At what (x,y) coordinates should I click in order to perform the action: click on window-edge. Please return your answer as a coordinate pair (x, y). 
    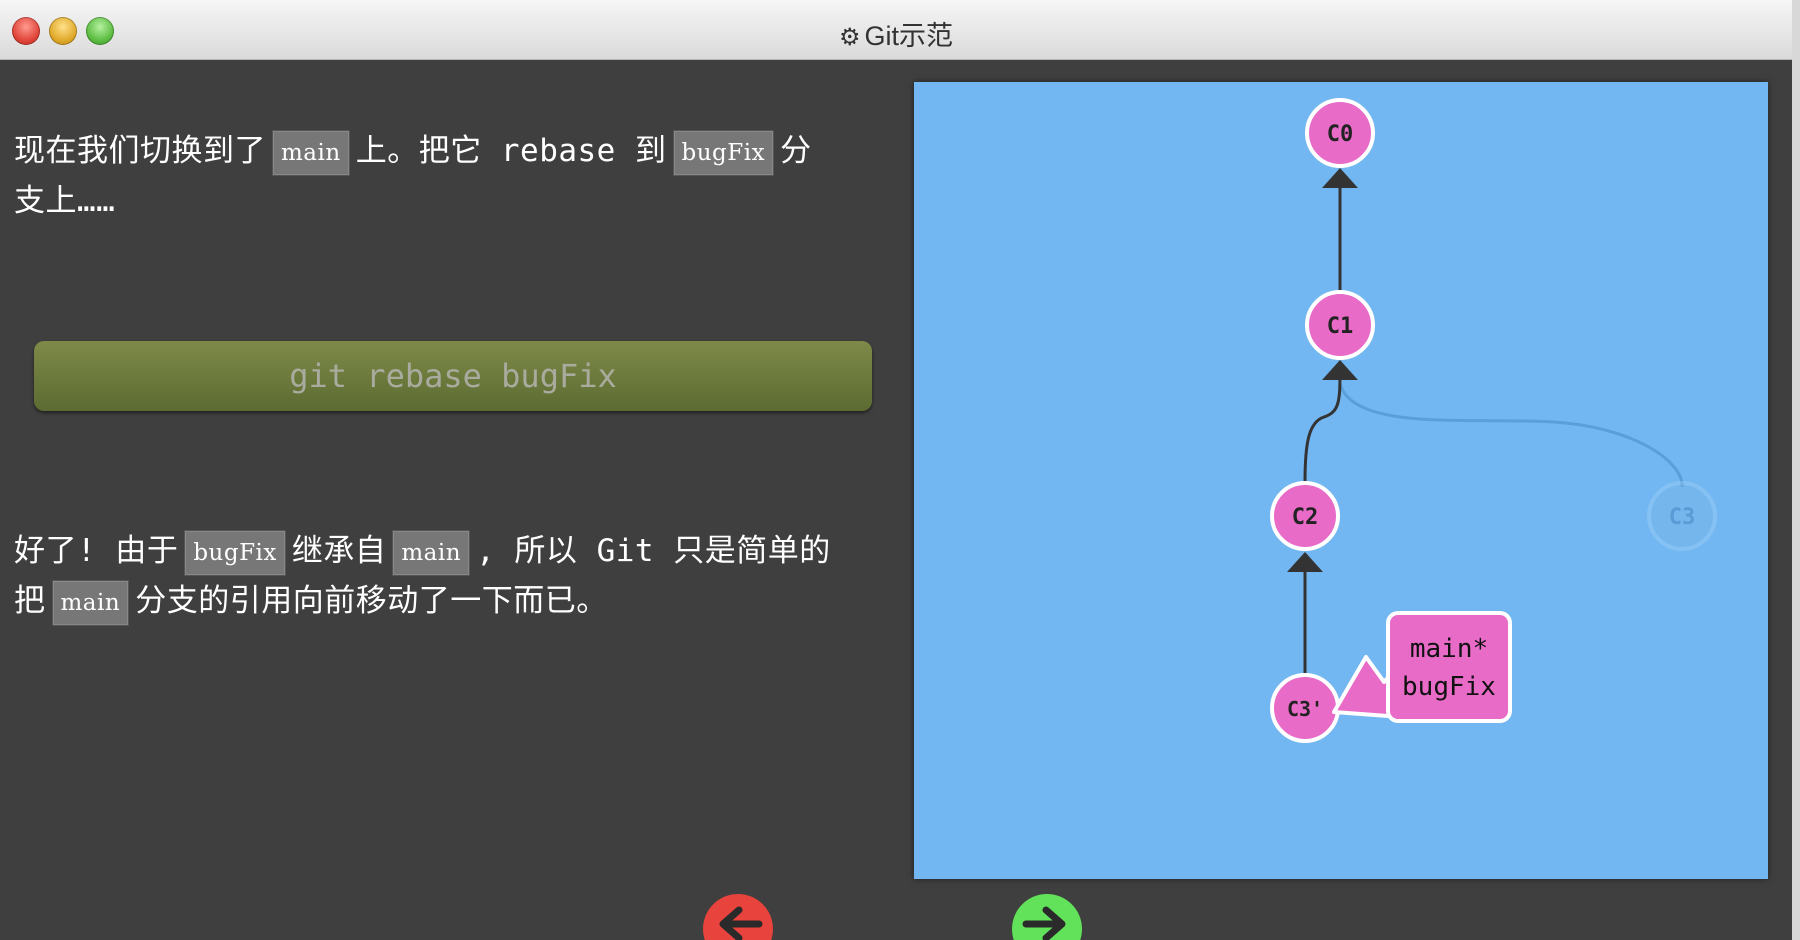
    Looking at the image, I should click on (1796, 470).